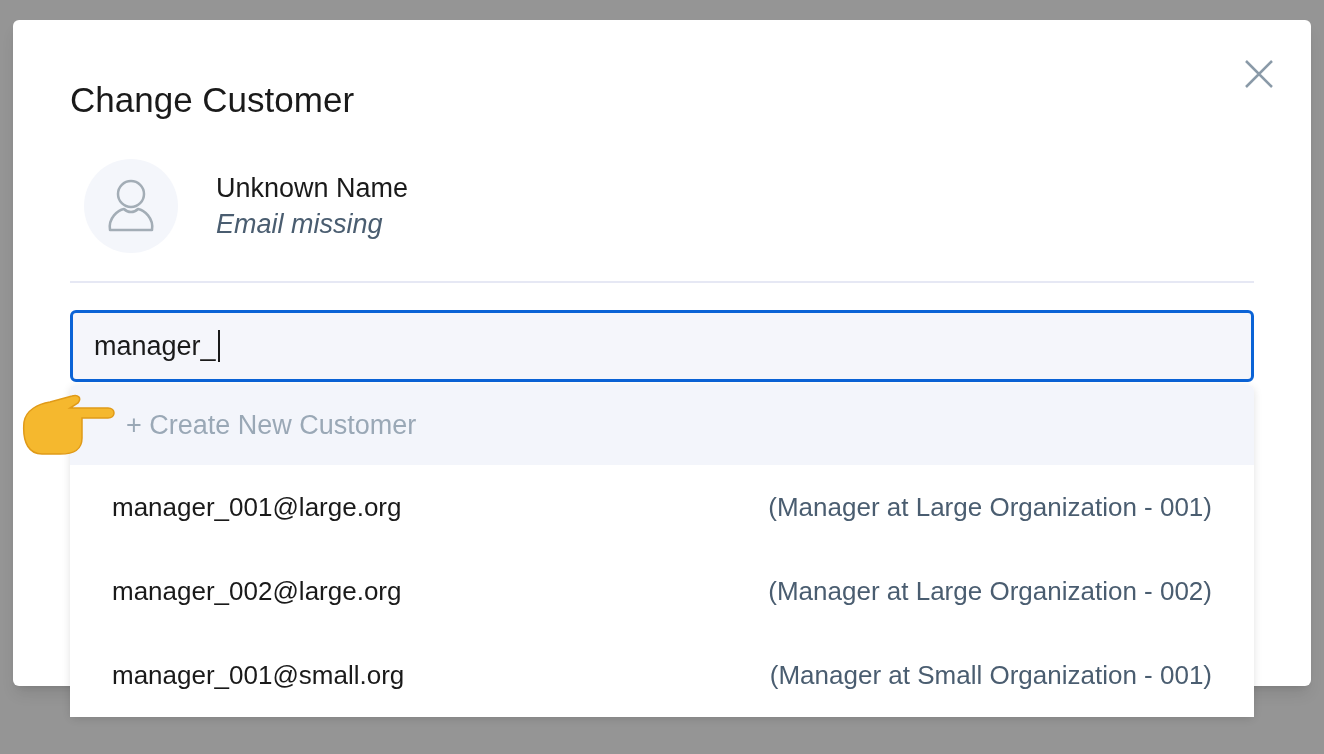 The image size is (1324, 754). Describe the element at coordinates (662, 591) in the screenshot. I see `customer-option: manager_002@large.org (Manager at Large Organization - 002)` at that location.